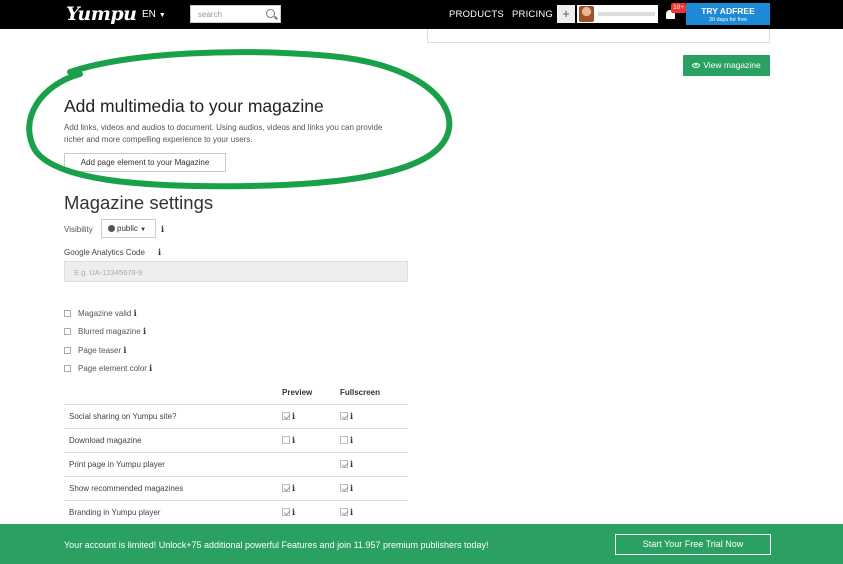 This screenshot has width=843, height=564. I want to click on view-magazine-label: View magazine, so click(732, 65).